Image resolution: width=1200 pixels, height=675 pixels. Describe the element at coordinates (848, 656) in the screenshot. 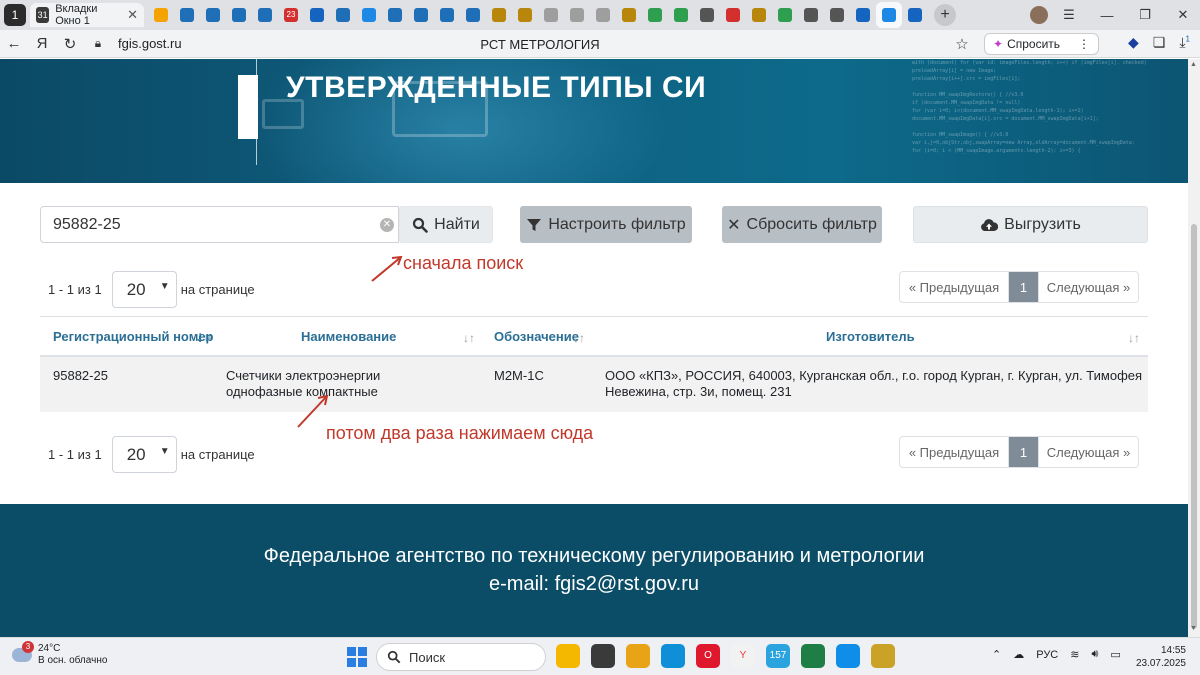

I see `teamviewer-icon` at that location.